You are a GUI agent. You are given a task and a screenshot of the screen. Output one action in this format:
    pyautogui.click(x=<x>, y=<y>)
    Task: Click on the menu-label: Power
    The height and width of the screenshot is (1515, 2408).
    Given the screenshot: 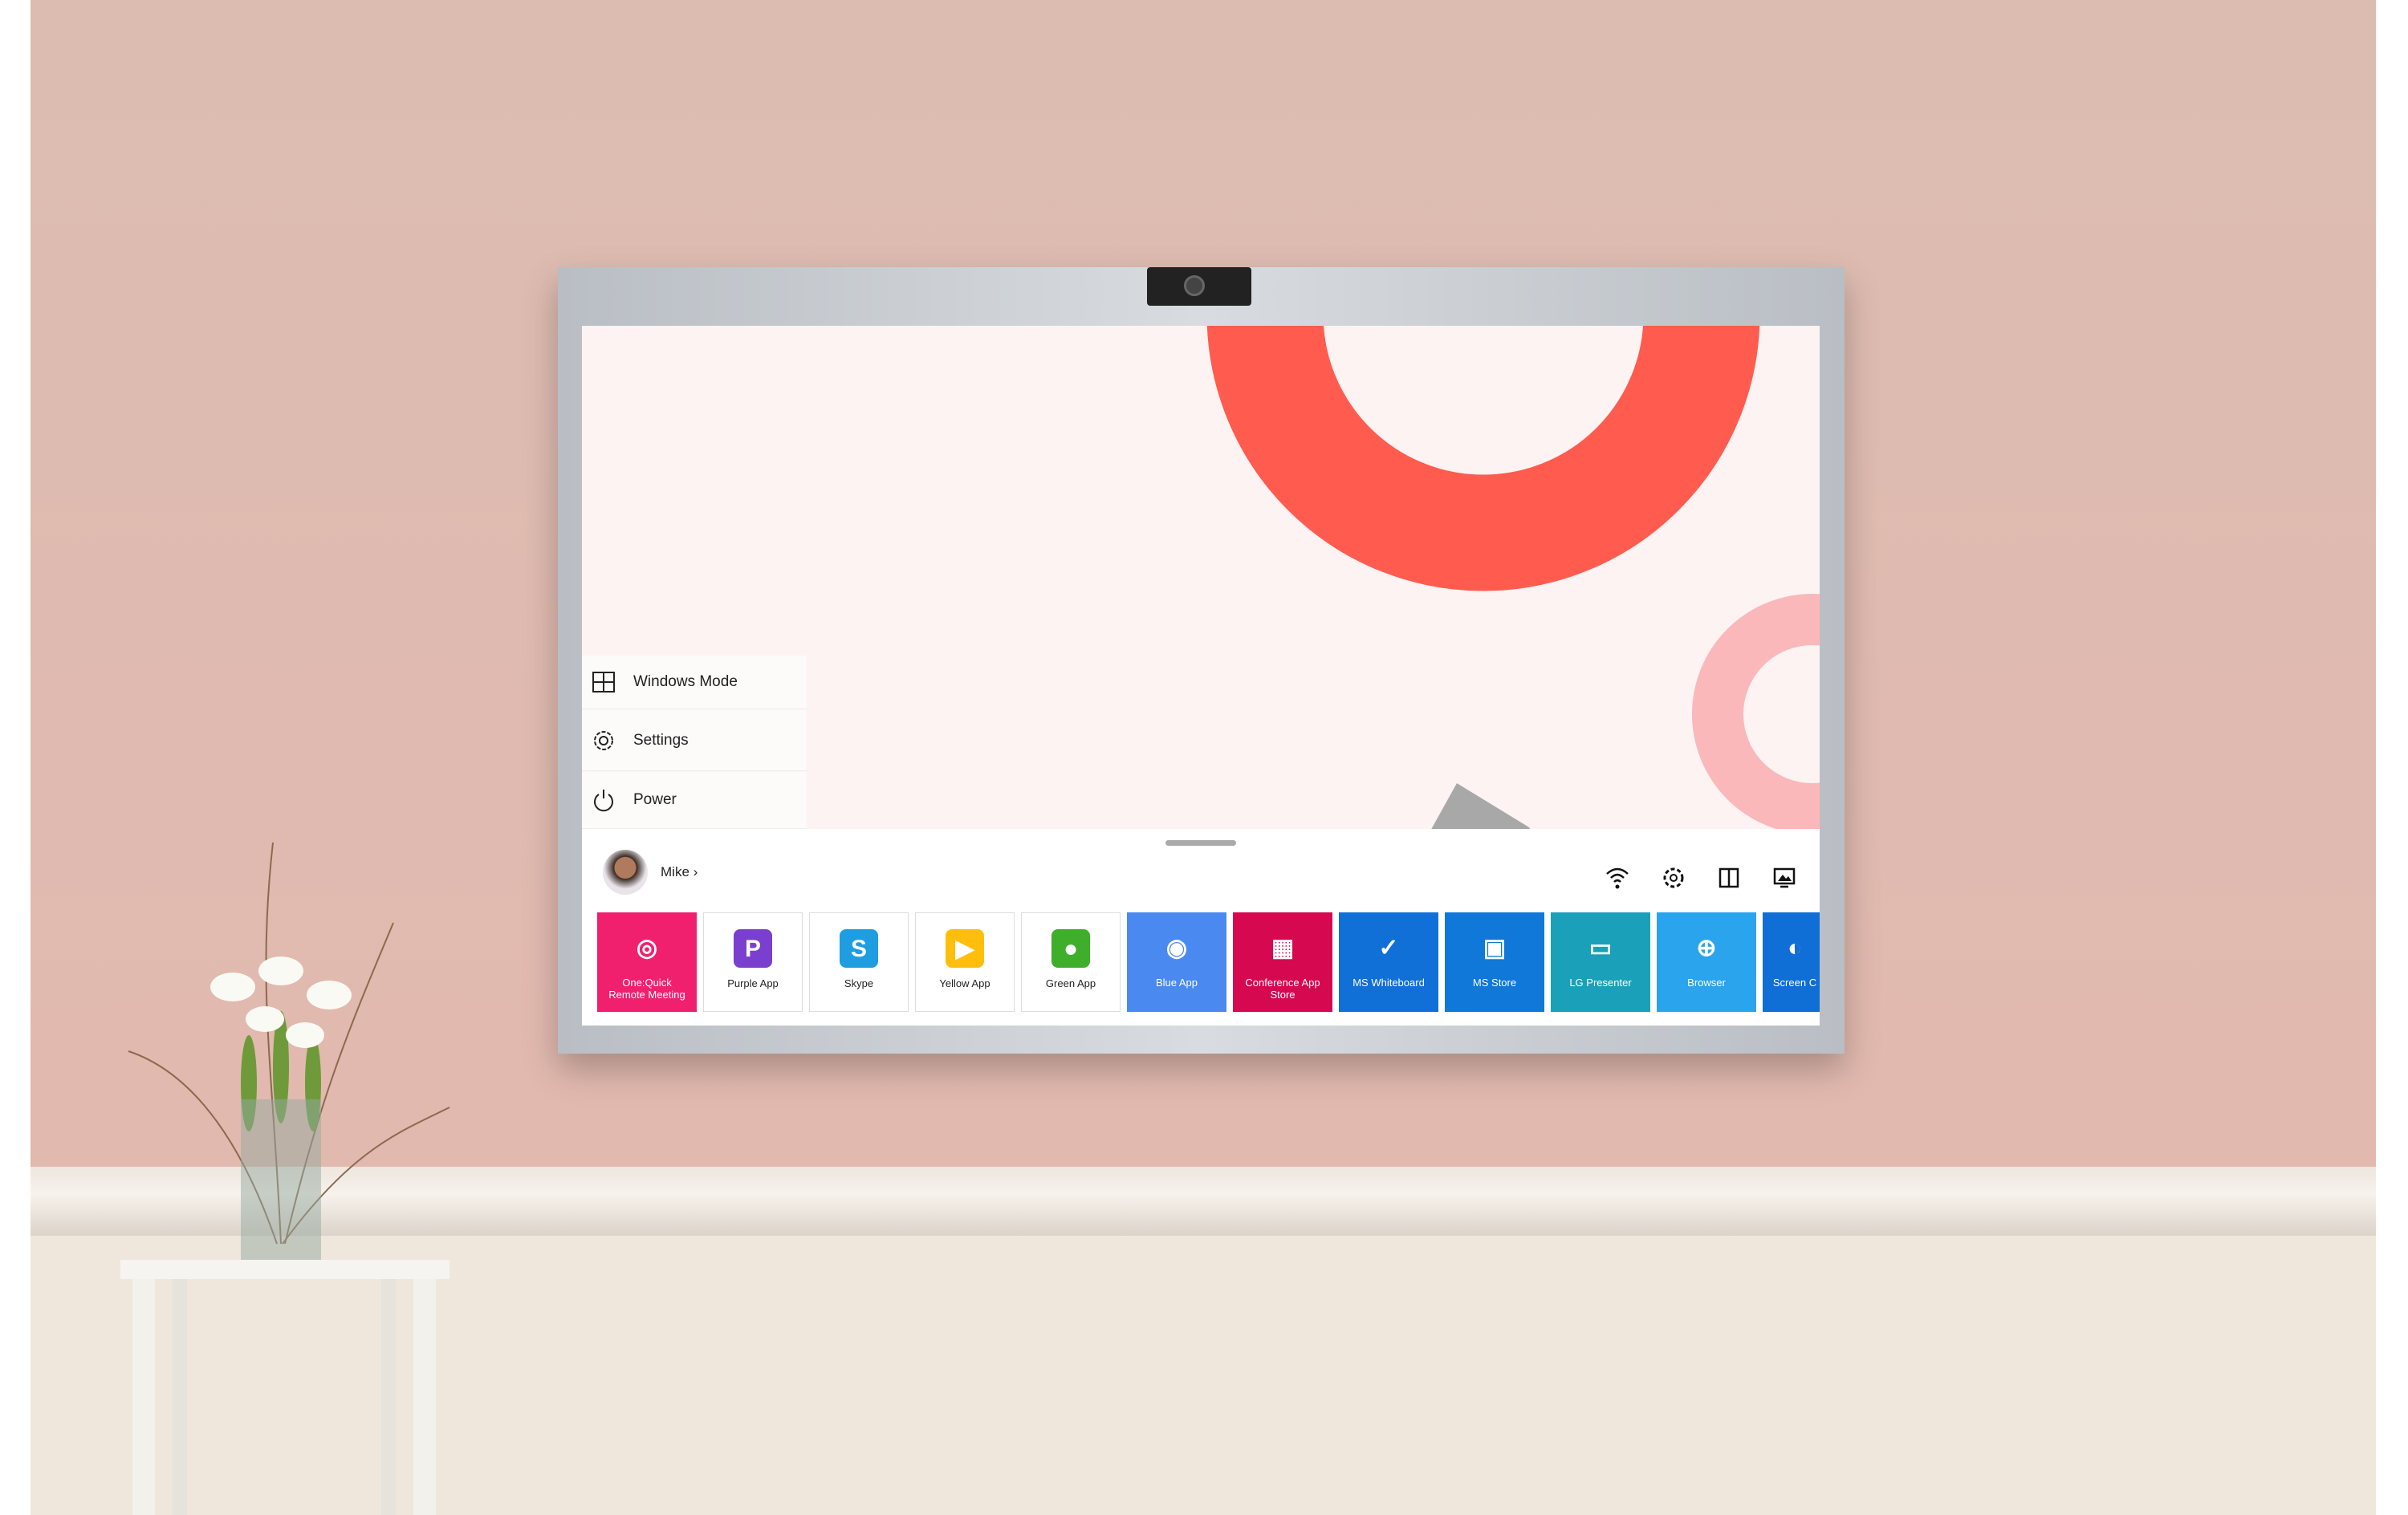 What is the action you would take?
    pyautogui.click(x=655, y=800)
    